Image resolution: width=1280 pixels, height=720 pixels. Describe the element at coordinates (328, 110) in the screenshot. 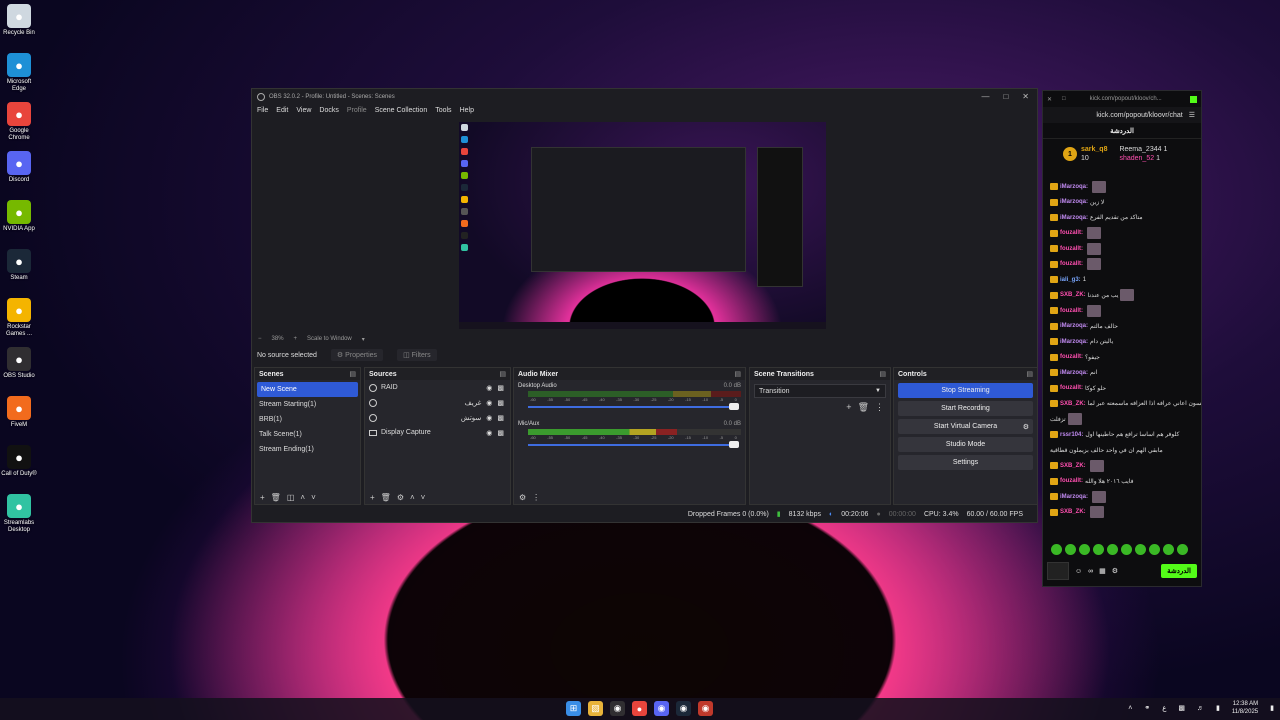

I see `menu-docks: Docks` at that location.